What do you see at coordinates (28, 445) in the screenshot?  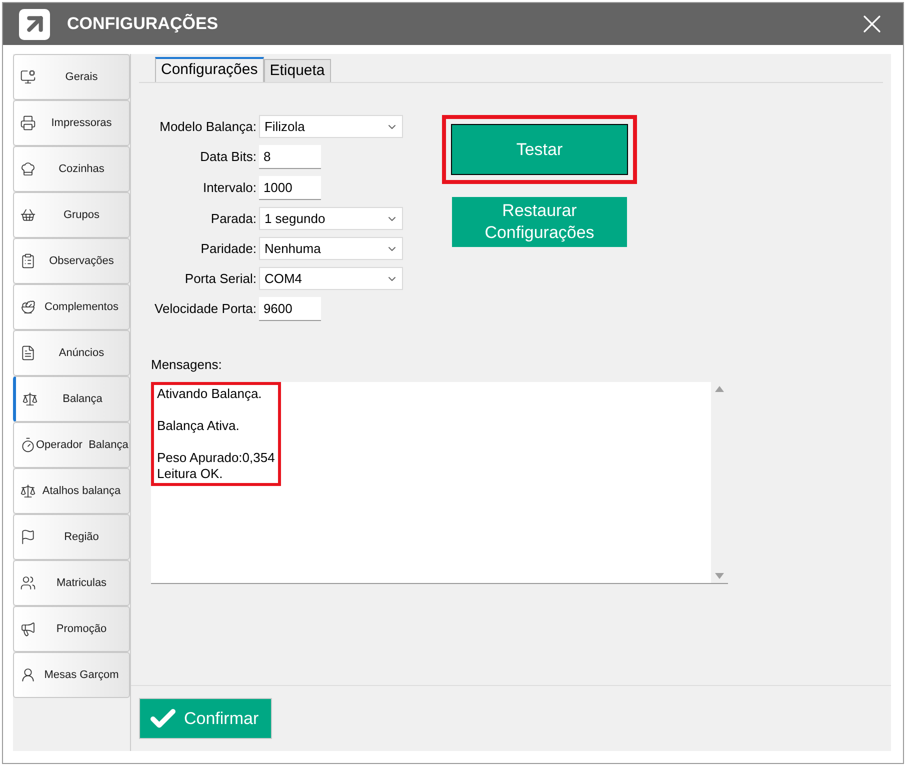 I see `stopwatch-icon` at bounding box center [28, 445].